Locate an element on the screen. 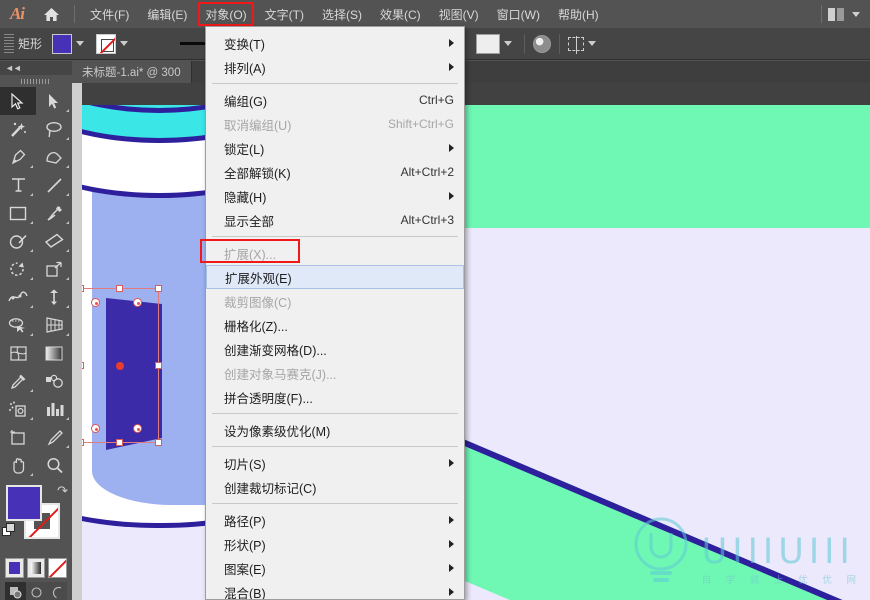 This screenshot has width=870, height=600. fill-color-swatch is located at coordinates (62, 43).